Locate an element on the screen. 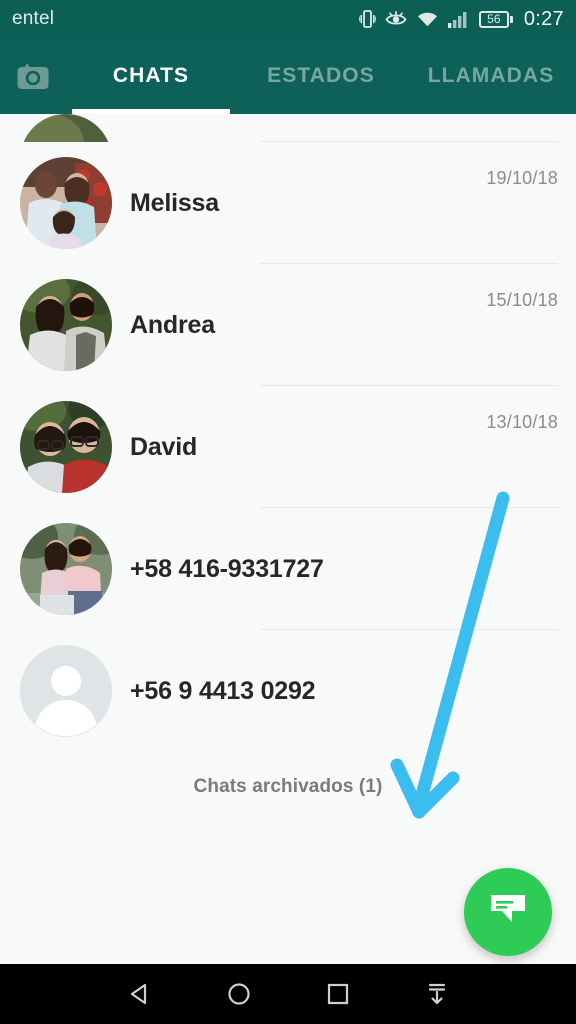  tab-llamadas: LLAMADAS is located at coordinates (491, 76).